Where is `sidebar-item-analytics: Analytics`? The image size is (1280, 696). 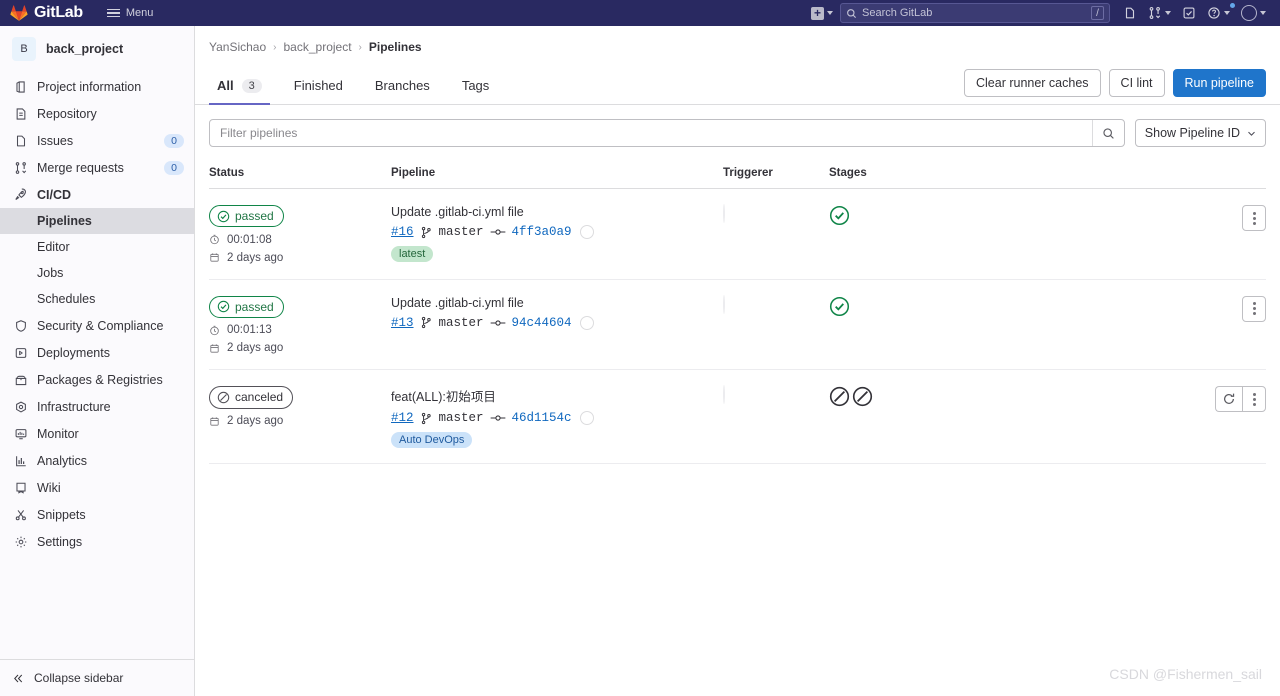
sidebar-item-analytics: Analytics is located at coordinates (97, 460).